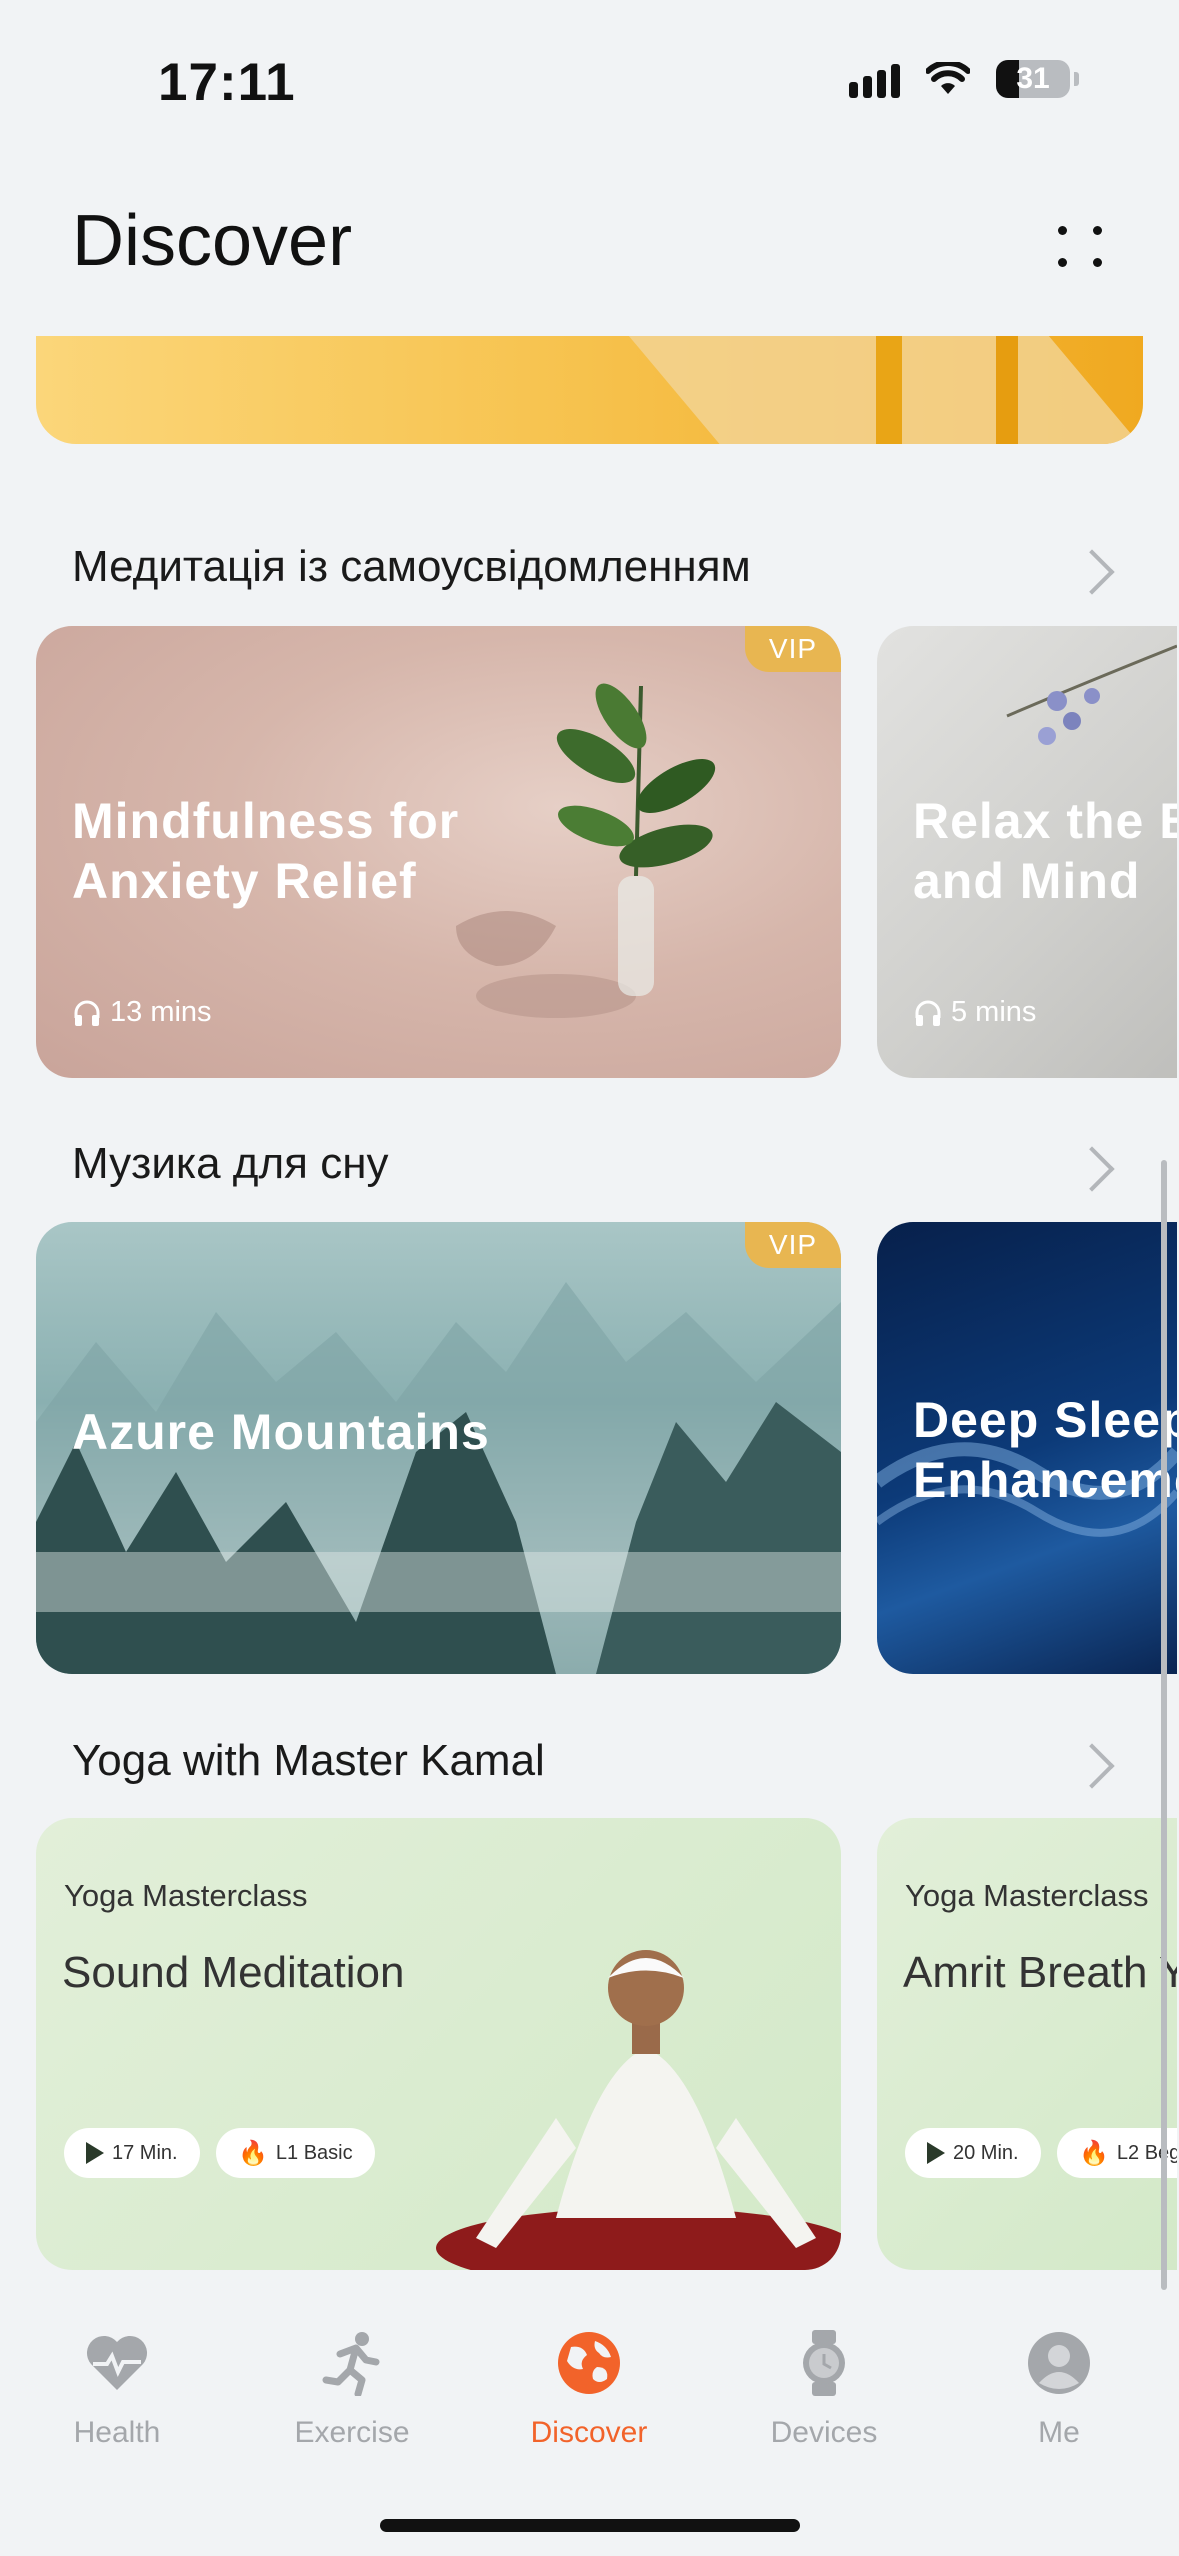 The height and width of the screenshot is (2556, 1179). I want to click on tab-devices: Devices, so click(824, 2389).